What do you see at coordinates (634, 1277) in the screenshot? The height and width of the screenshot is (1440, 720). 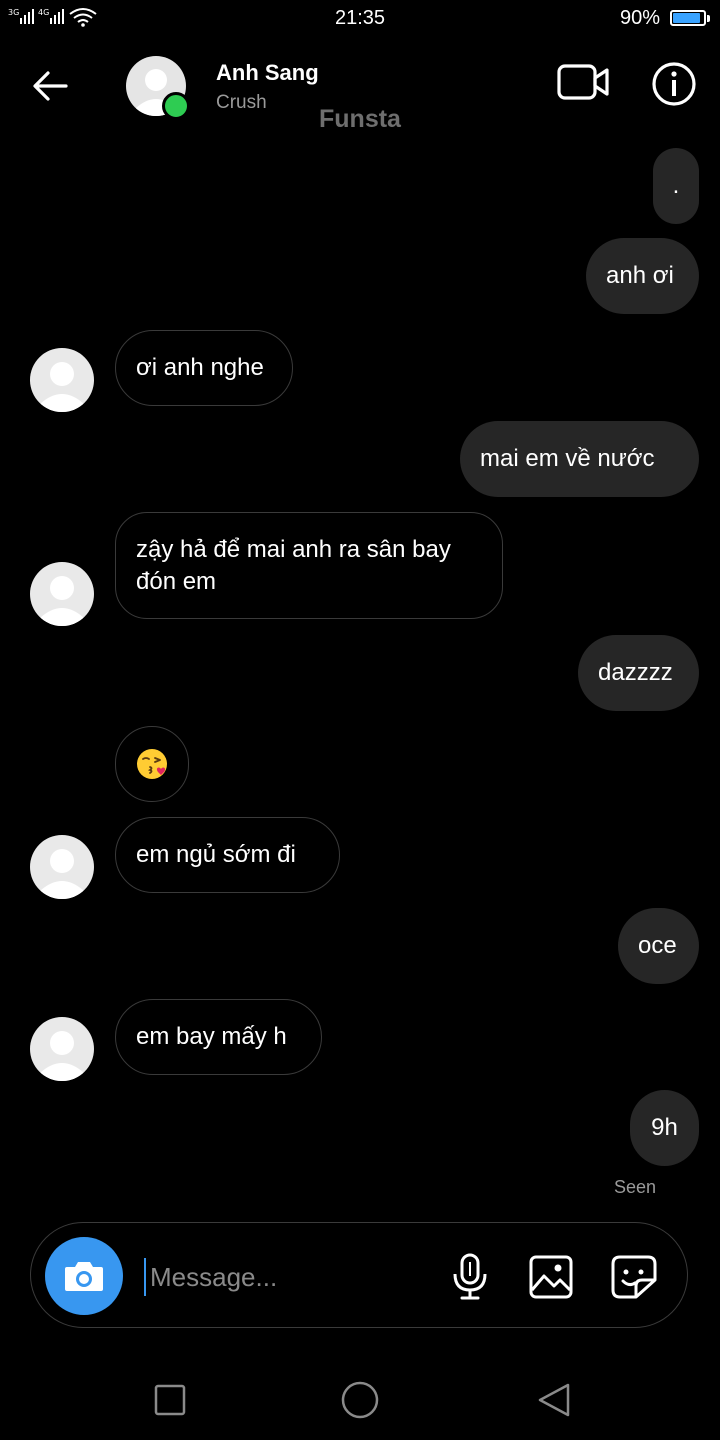 I see `sticker-icon` at bounding box center [634, 1277].